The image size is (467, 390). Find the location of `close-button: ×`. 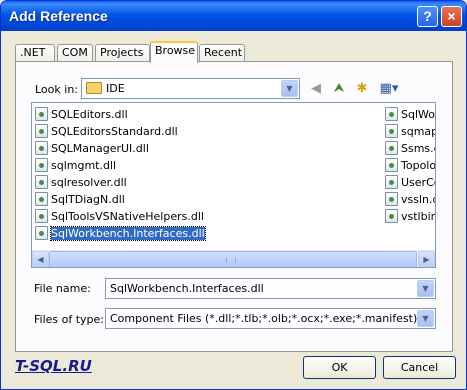

close-button: × is located at coordinates (451, 16).